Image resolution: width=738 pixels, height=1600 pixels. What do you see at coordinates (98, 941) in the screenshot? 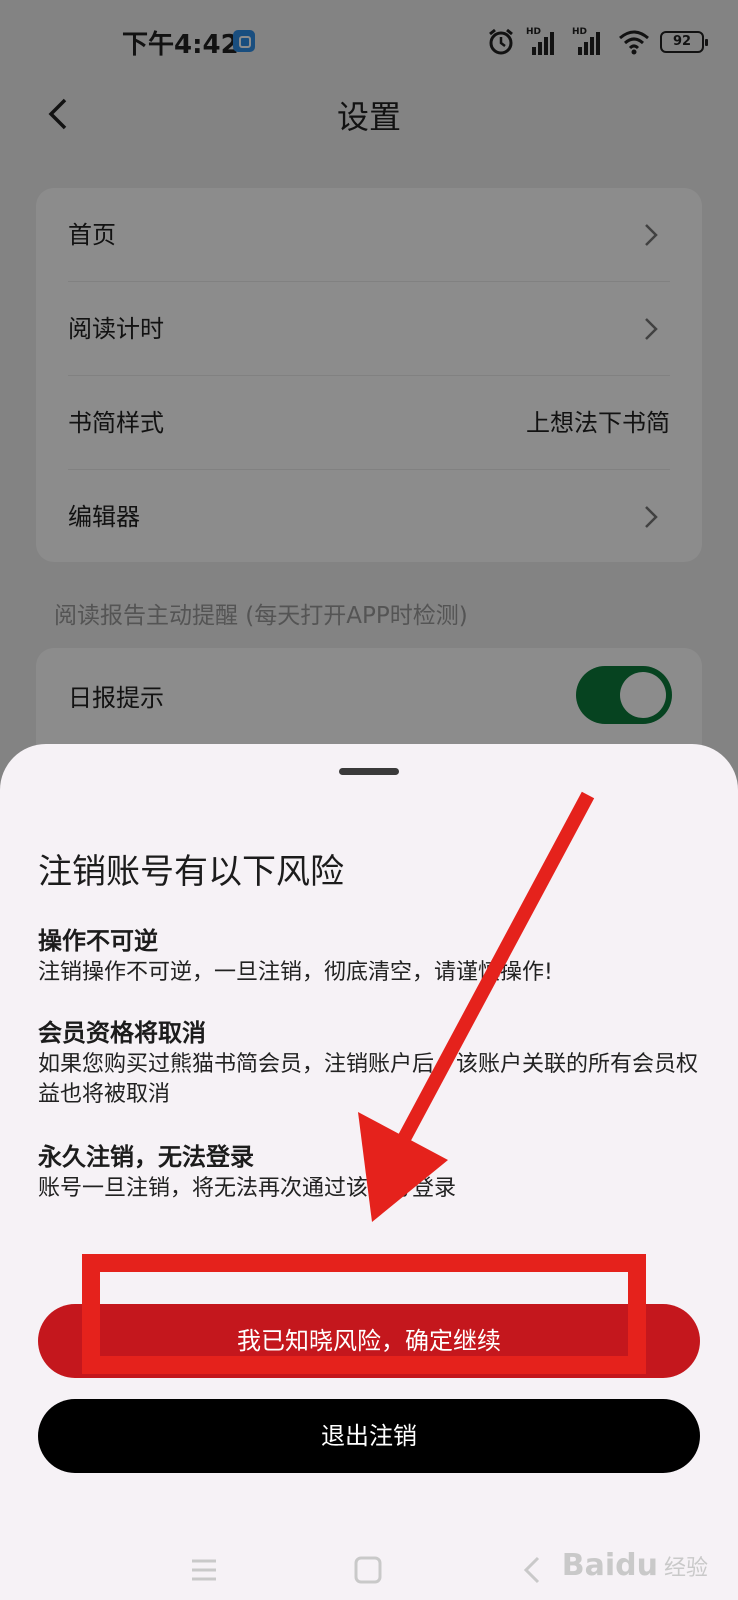
I see `risk-title: 操作不可逆` at bounding box center [98, 941].